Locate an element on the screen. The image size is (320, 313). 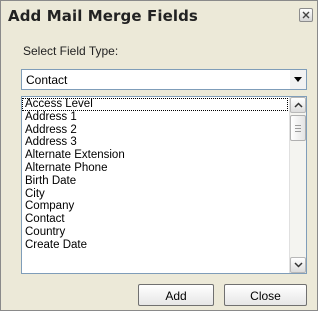
dialog-title: Add Mail Merge Fields is located at coordinates (103, 16).